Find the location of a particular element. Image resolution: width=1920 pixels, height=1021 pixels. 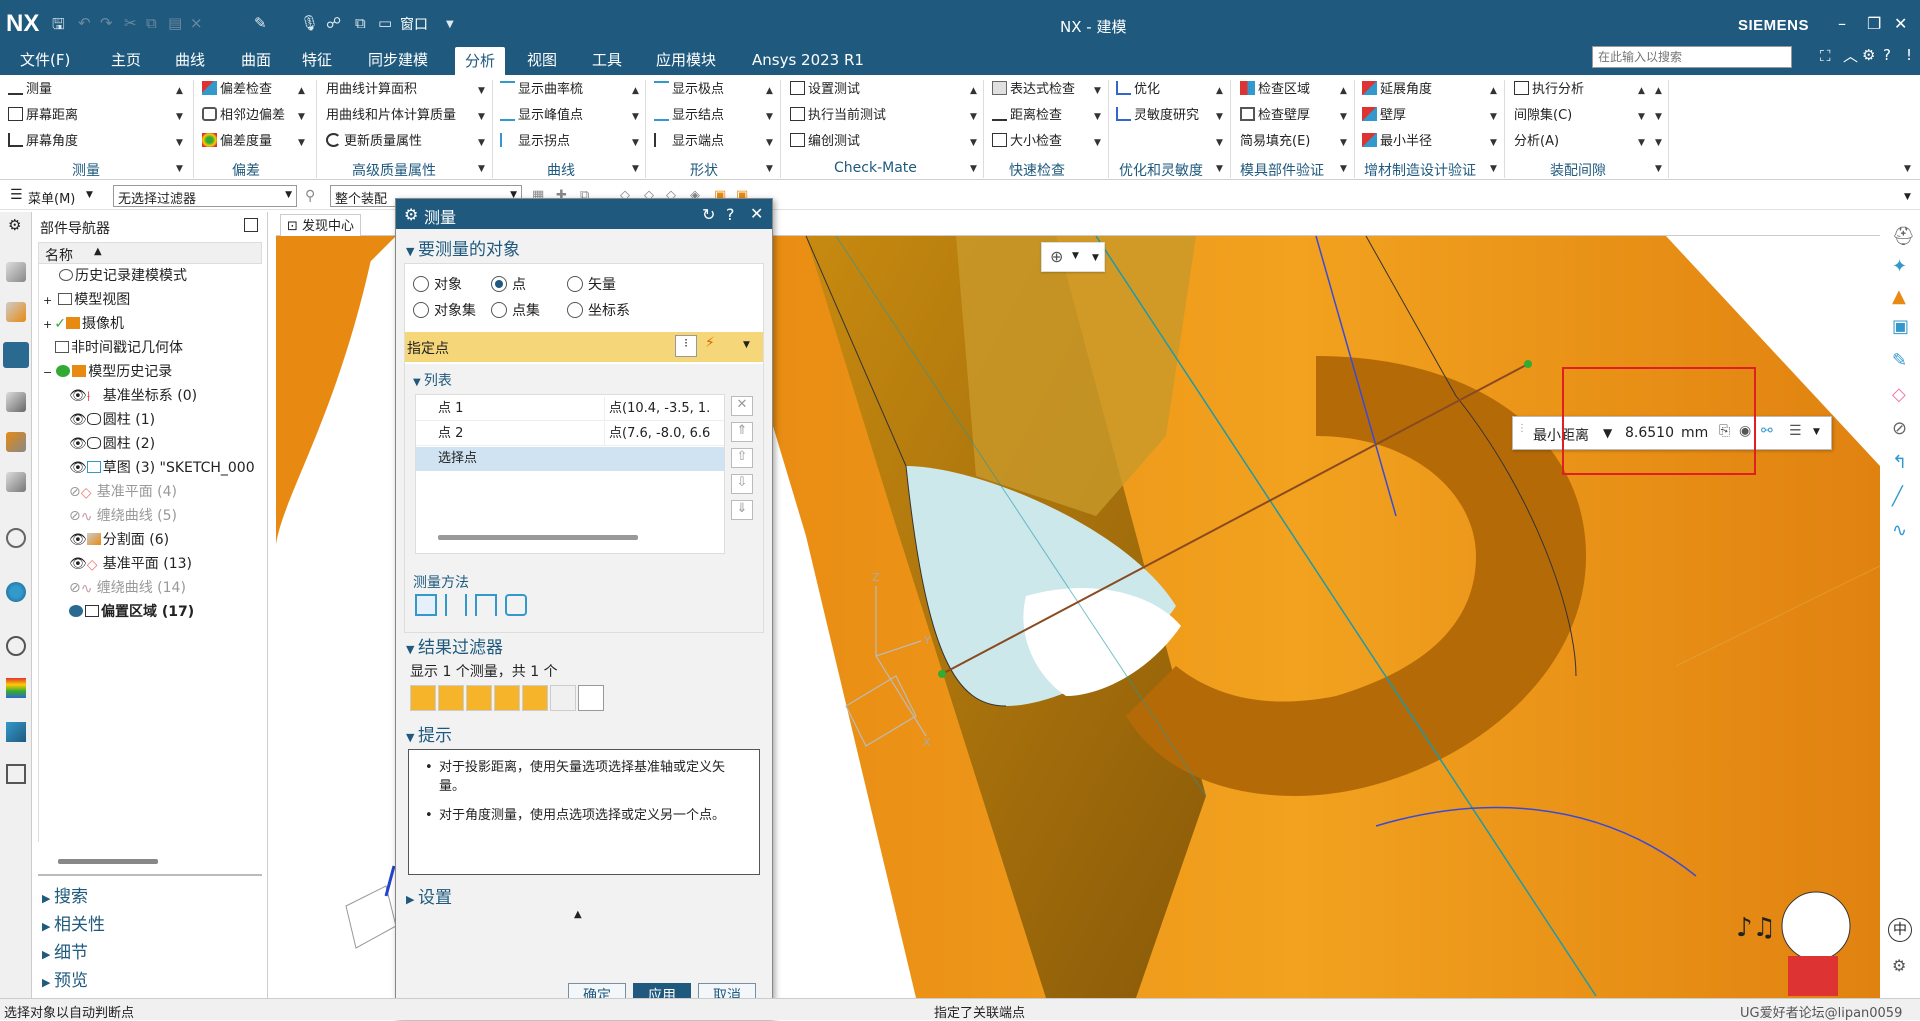

menu-file: 文件(F) is located at coordinates (45, 60).